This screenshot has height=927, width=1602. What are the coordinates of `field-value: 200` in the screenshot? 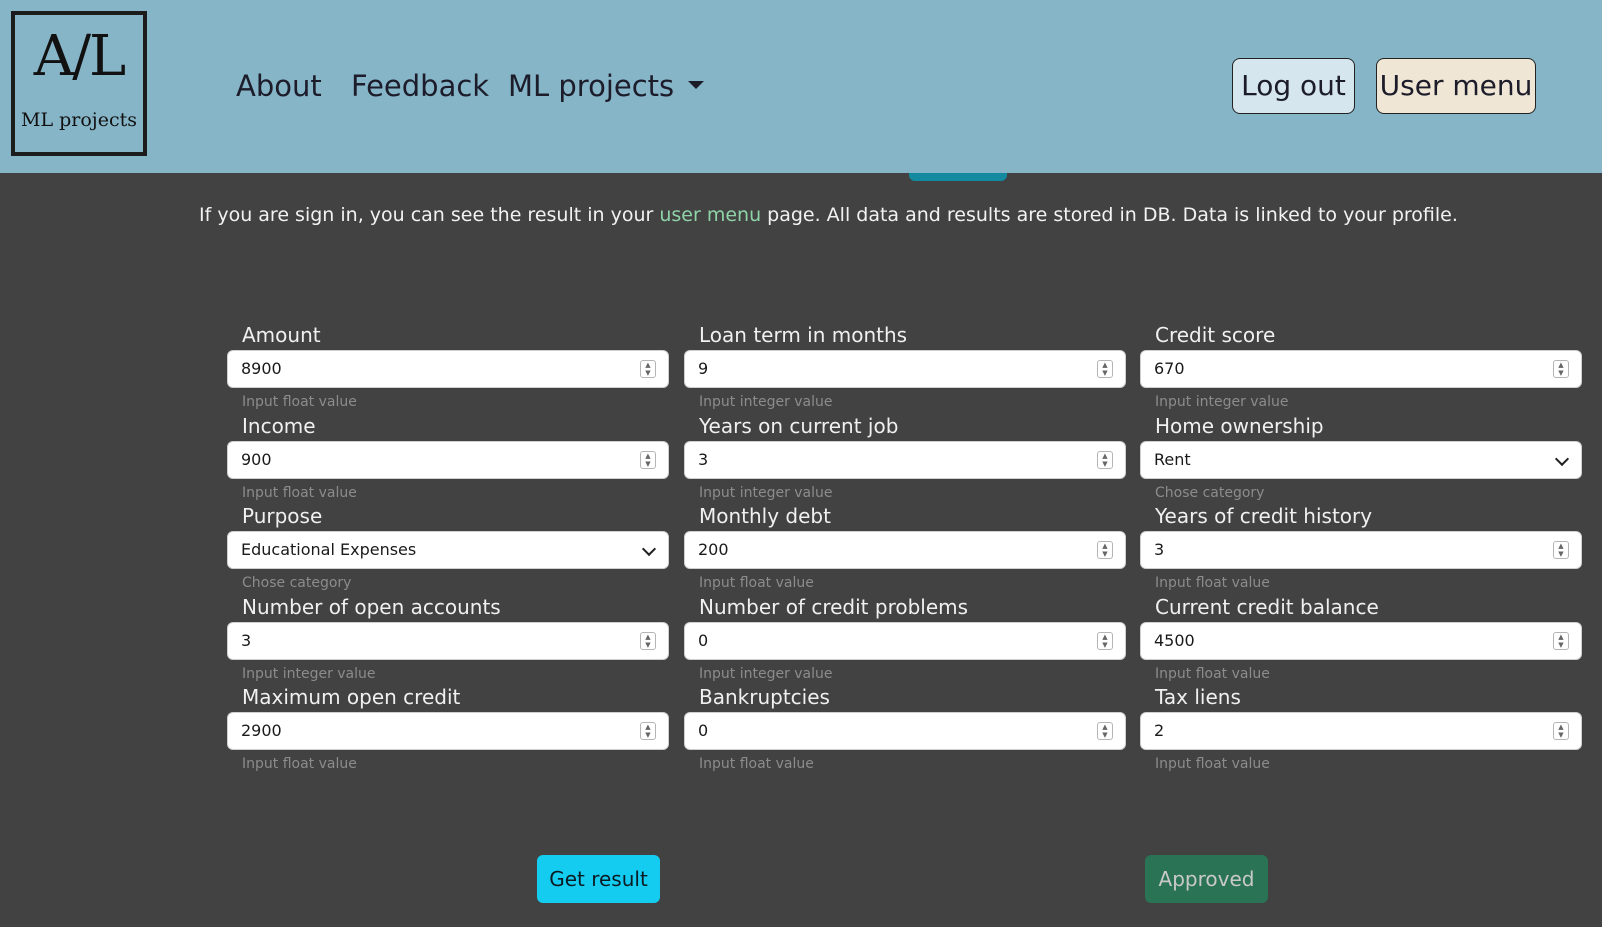 It's located at (713, 549).